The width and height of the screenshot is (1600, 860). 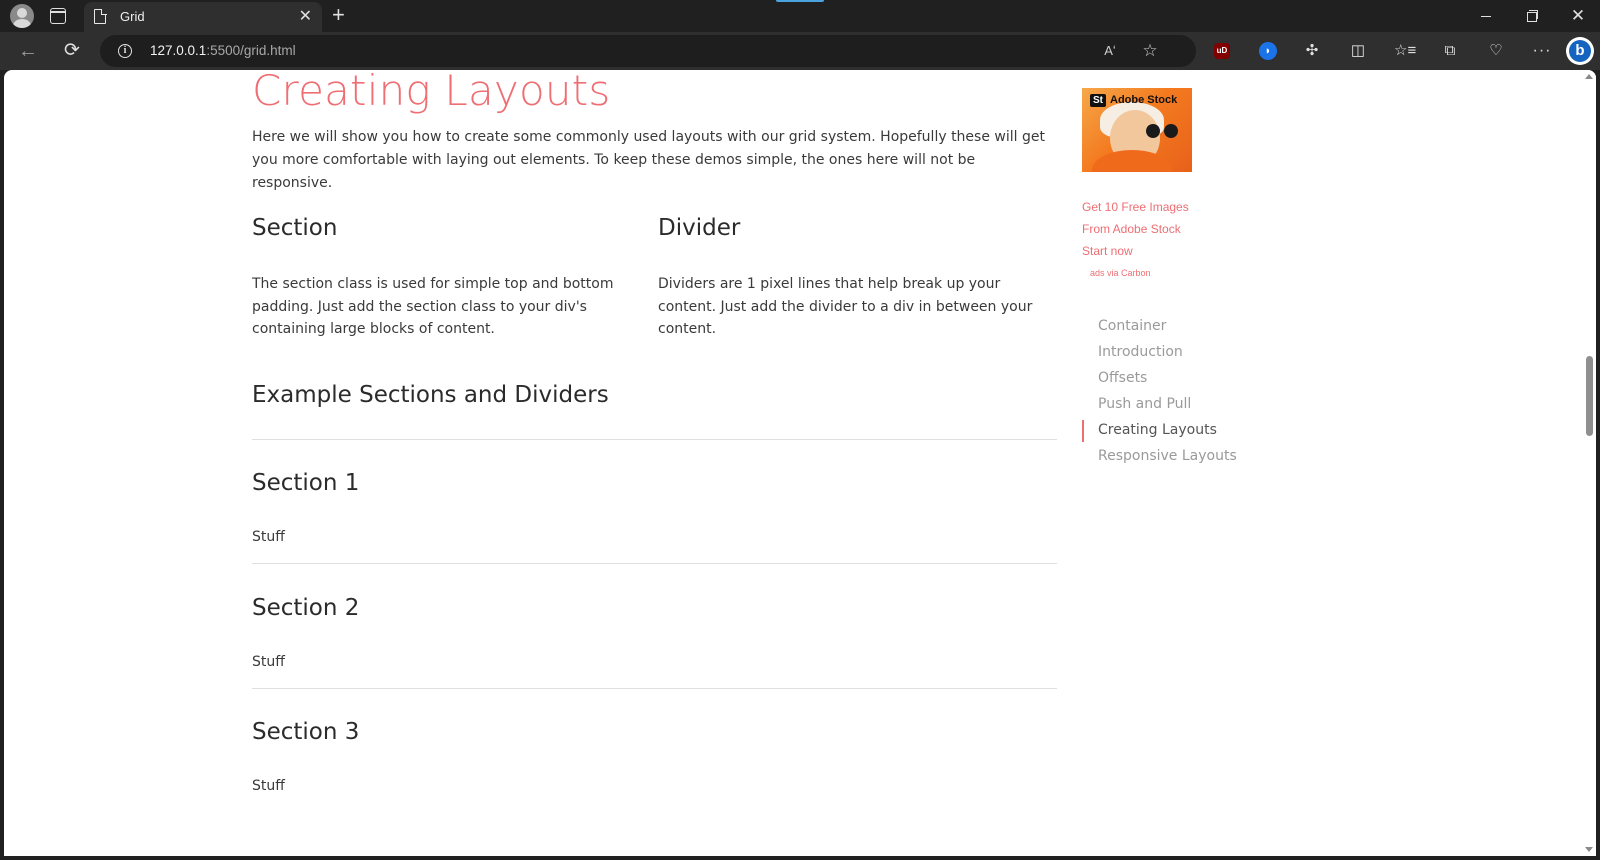 I want to click on ad-text-line-1: Get 10 Free Images, so click(x=1135, y=207).